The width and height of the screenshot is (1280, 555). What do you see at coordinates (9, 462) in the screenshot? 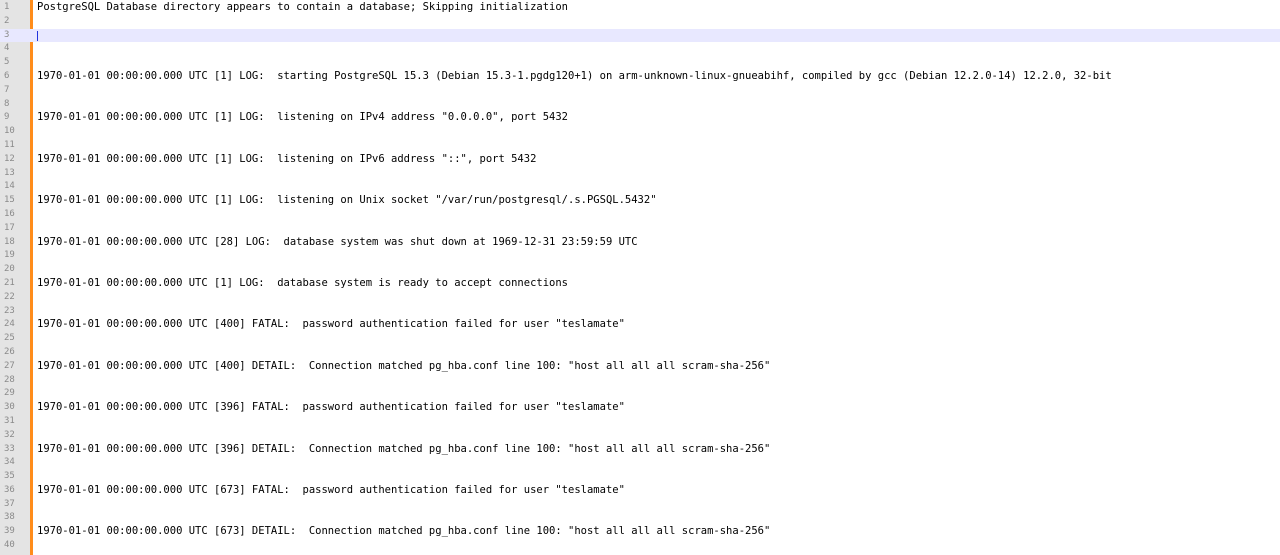
I see `line-number: 34` at bounding box center [9, 462].